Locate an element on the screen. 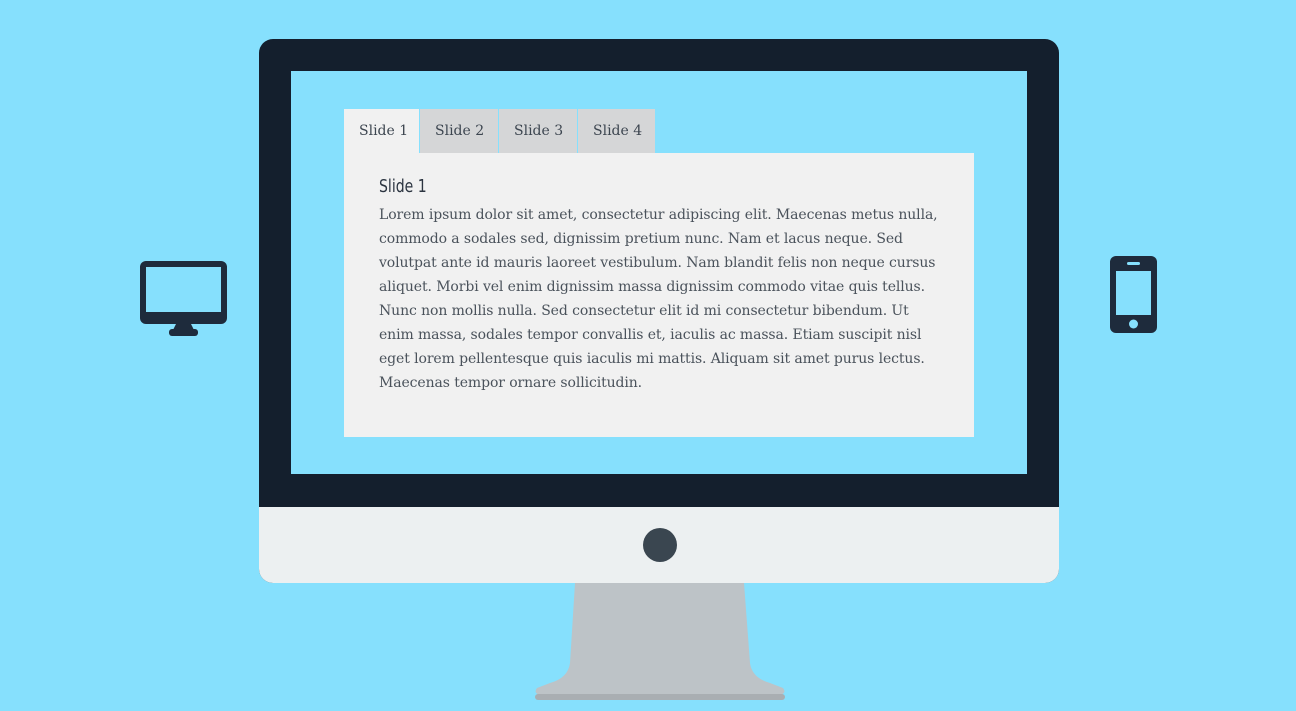 The image size is (1296, 711). monitor-chin is located at coordinates (659, 545).